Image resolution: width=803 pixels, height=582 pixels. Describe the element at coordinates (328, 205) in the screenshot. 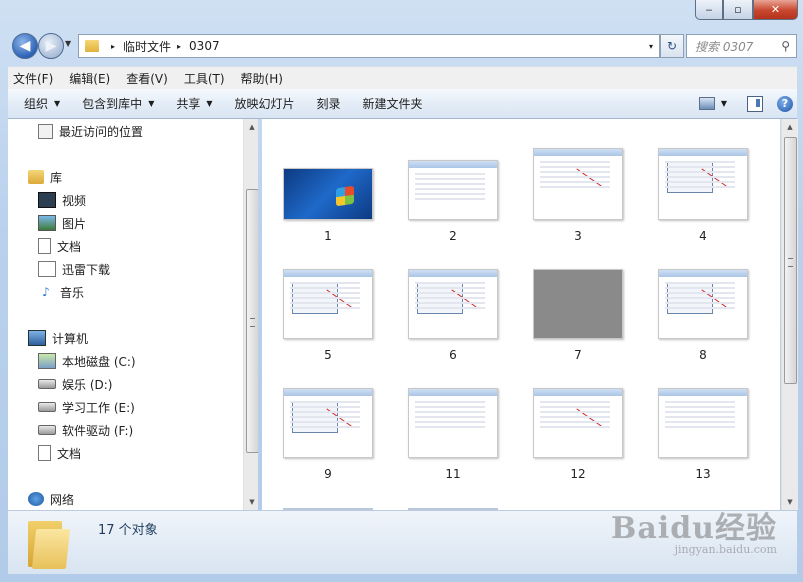

I see `file-thumbnail: 1` at that location.